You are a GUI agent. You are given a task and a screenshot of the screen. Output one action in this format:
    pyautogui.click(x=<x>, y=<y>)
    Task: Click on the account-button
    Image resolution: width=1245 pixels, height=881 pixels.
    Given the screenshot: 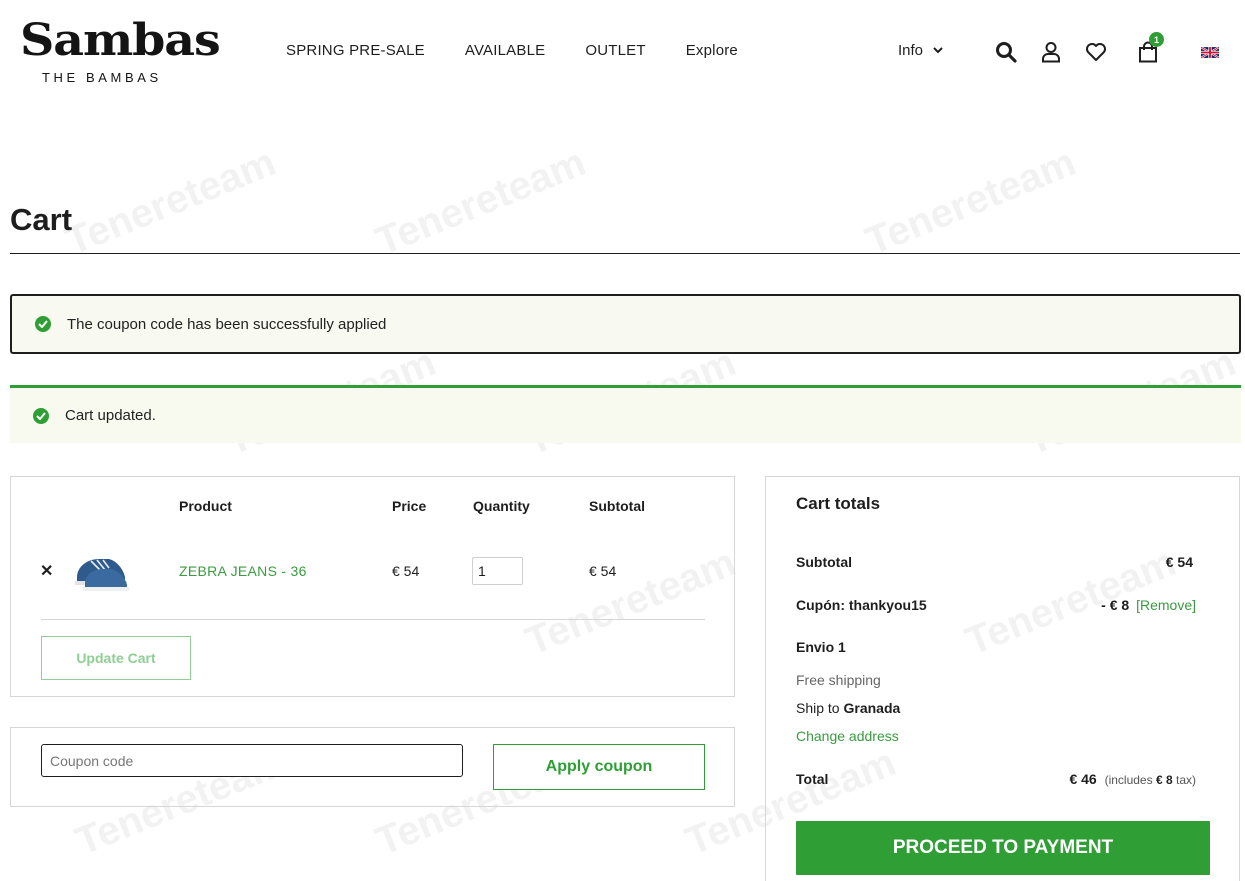 What is the action you would take?
    pyautogui.click(x=1051, y=52)
    